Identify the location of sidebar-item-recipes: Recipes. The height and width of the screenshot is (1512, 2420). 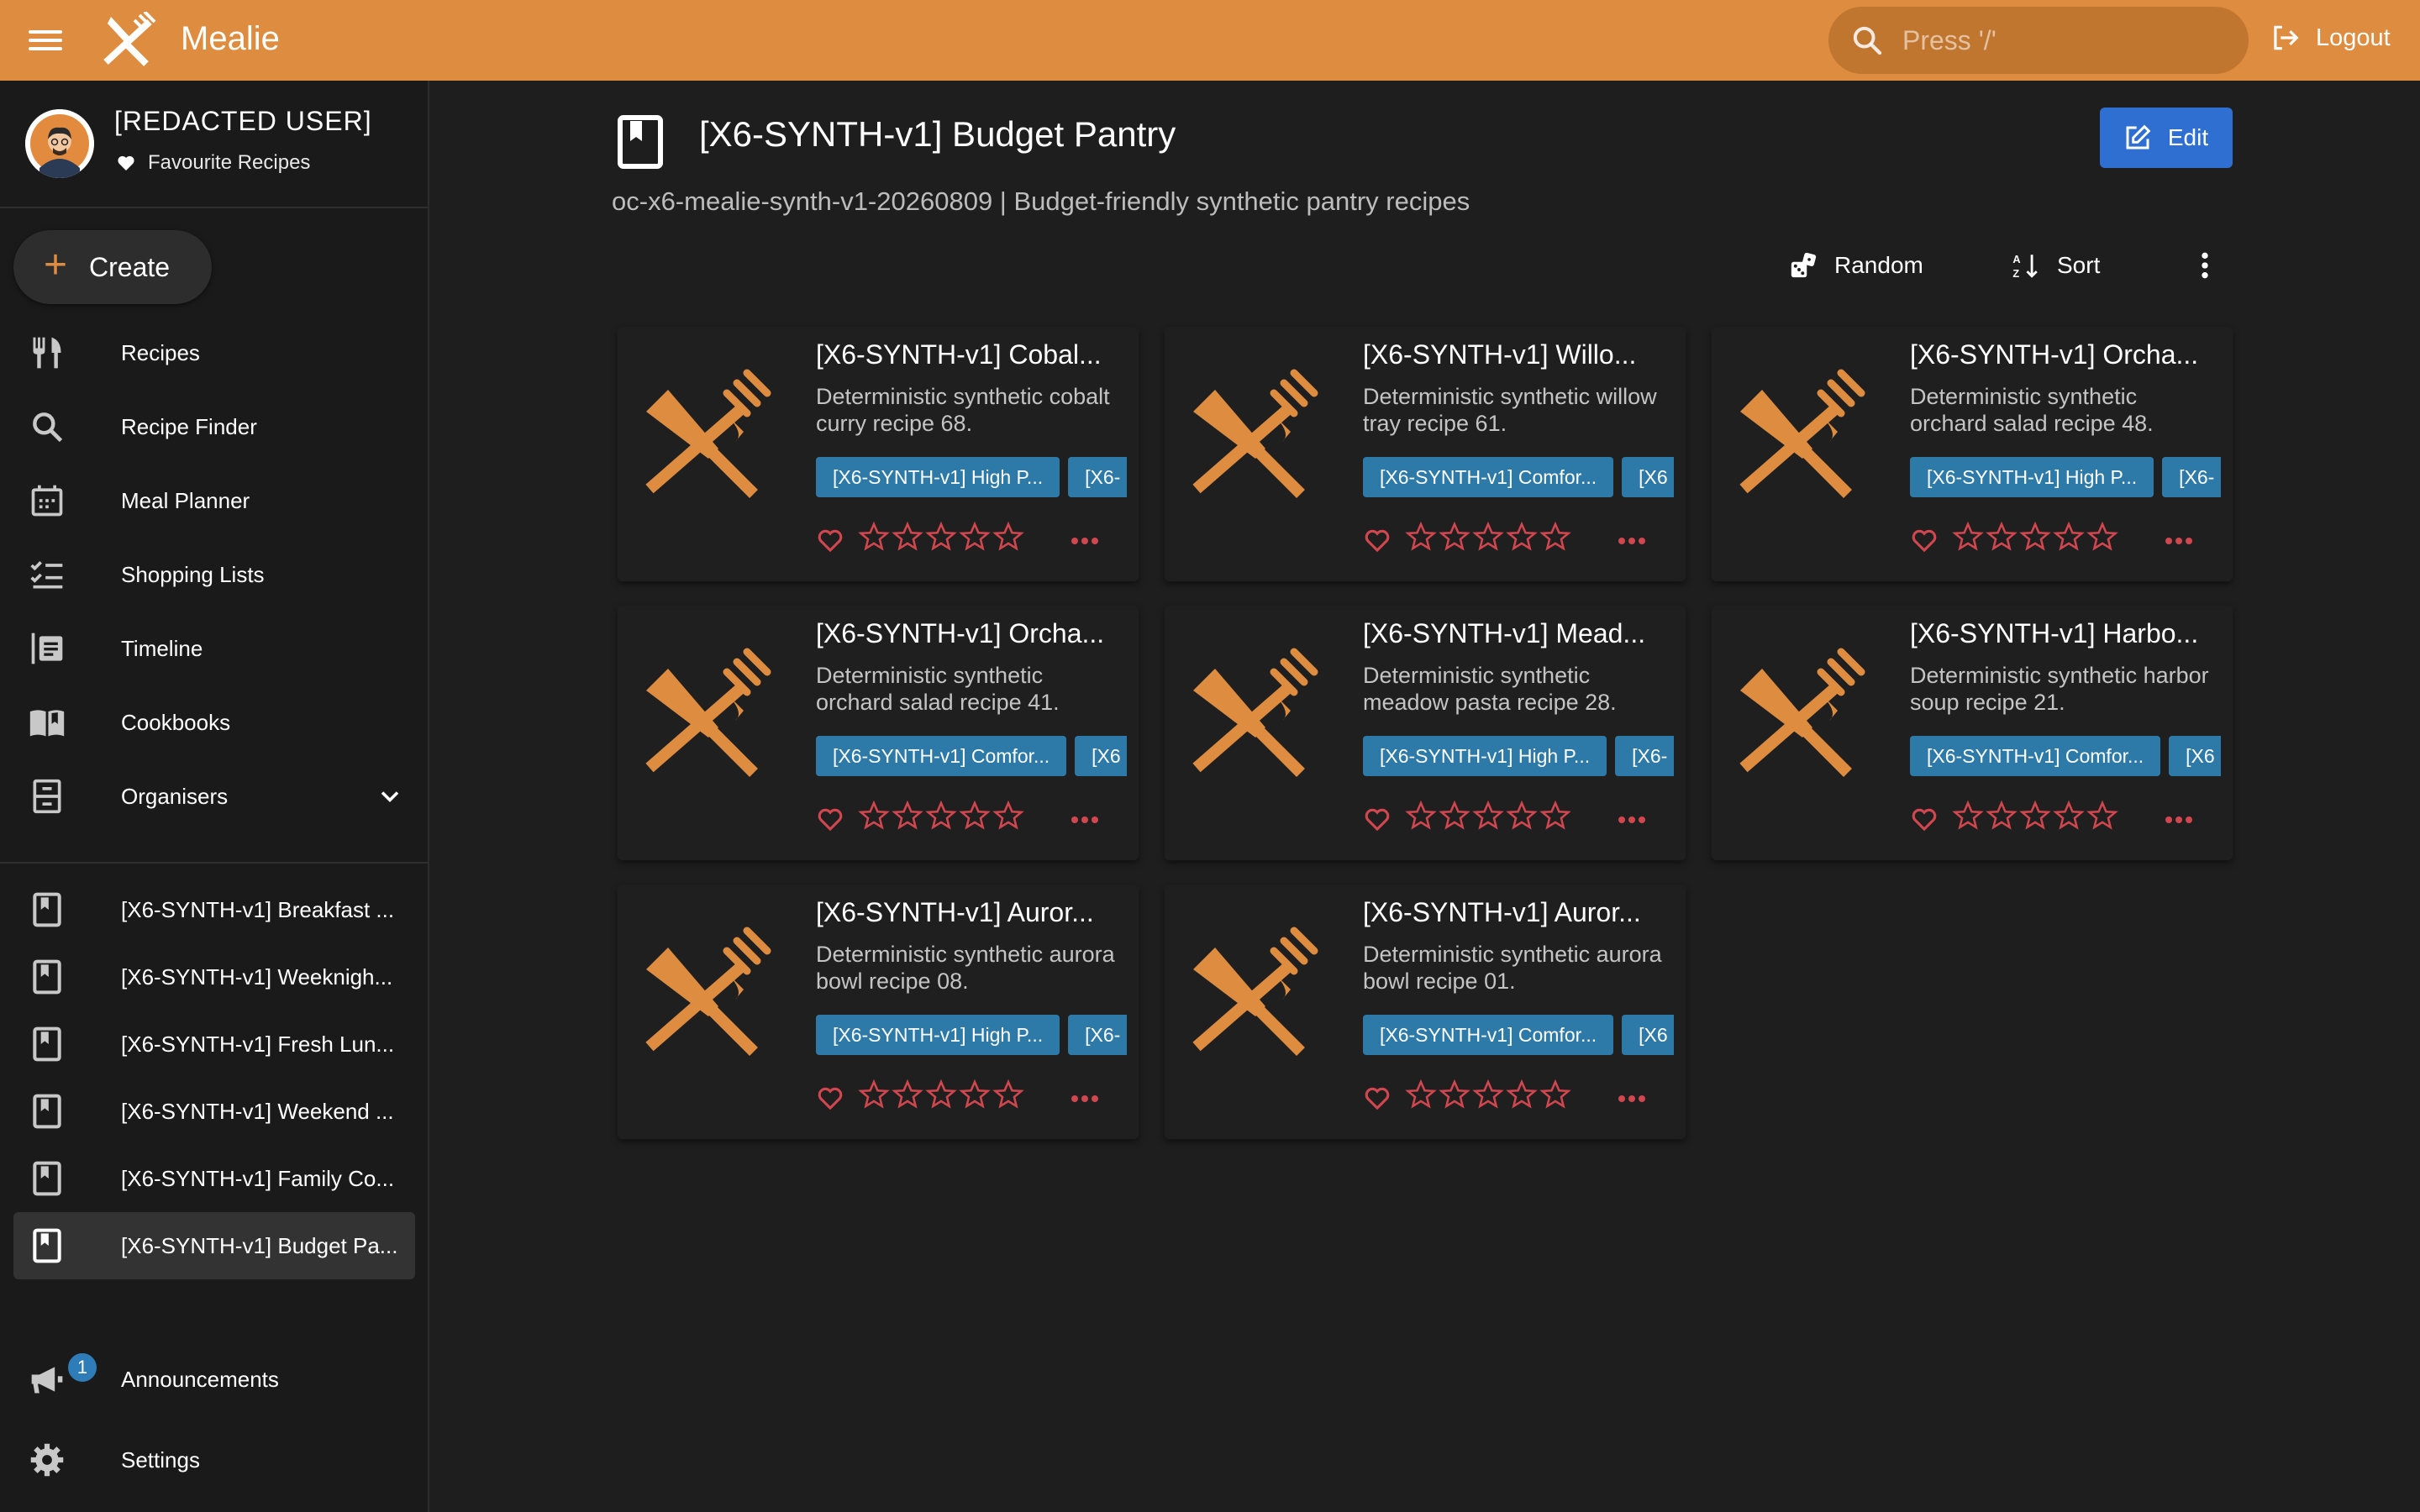
(214, 352).